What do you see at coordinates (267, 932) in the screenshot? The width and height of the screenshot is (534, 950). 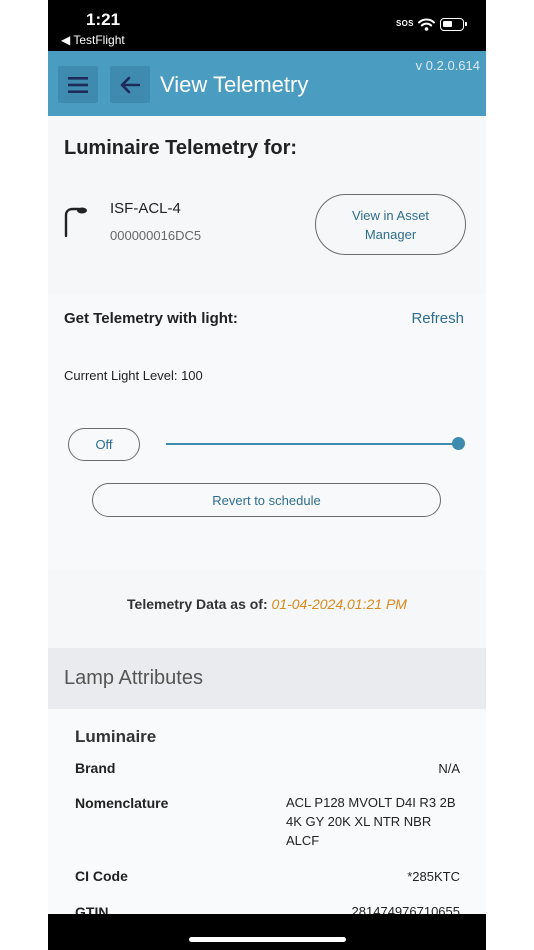 I see `home-bar` at bounding box center [267, 932].